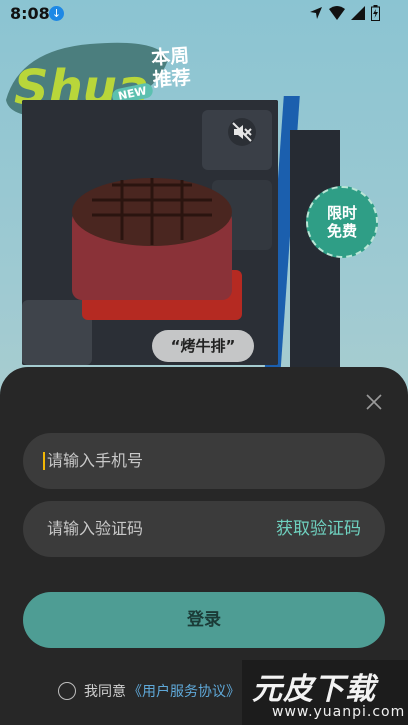 This screenshot has width=408, height=725. What do you see at coordinates (56, 13) in the screenshot?
I see `download-notification-icon: ↓` at bounding box center [56, 13].